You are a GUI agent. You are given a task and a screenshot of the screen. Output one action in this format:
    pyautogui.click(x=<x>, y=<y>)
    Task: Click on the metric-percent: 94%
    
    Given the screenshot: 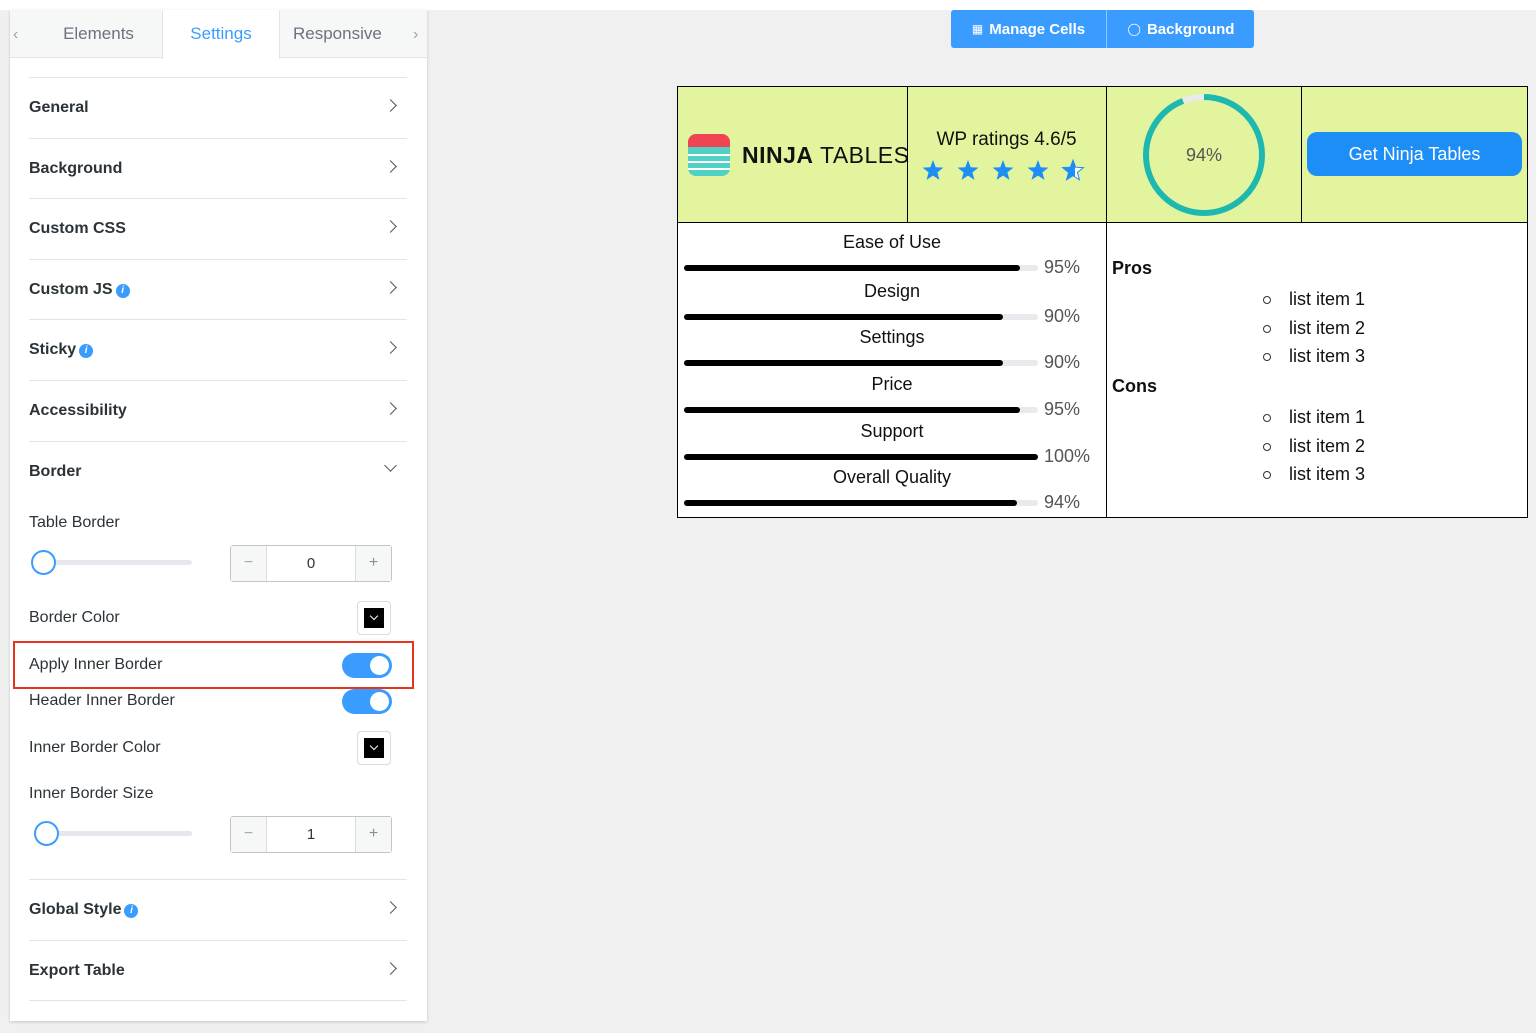 What is the action you would take?
    pyautogui.click(x=1062, y=502)
    